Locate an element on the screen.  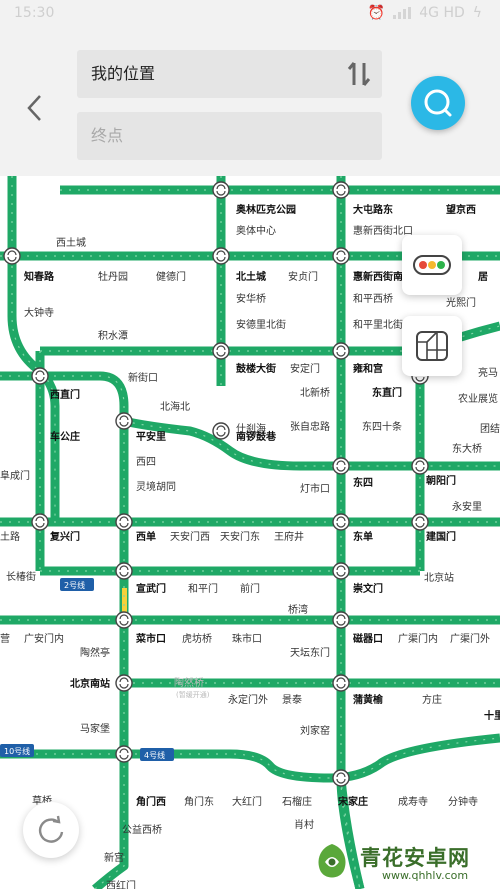
back-button is located at coordinates (36, 108).